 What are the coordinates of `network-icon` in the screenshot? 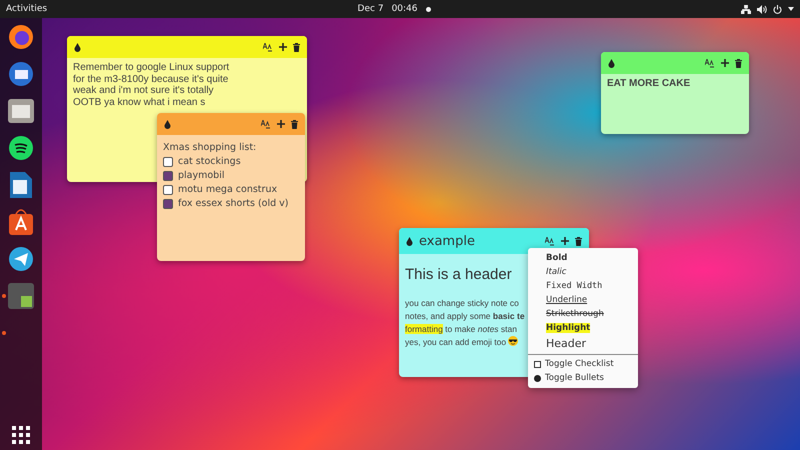 It's located at (746, 9).